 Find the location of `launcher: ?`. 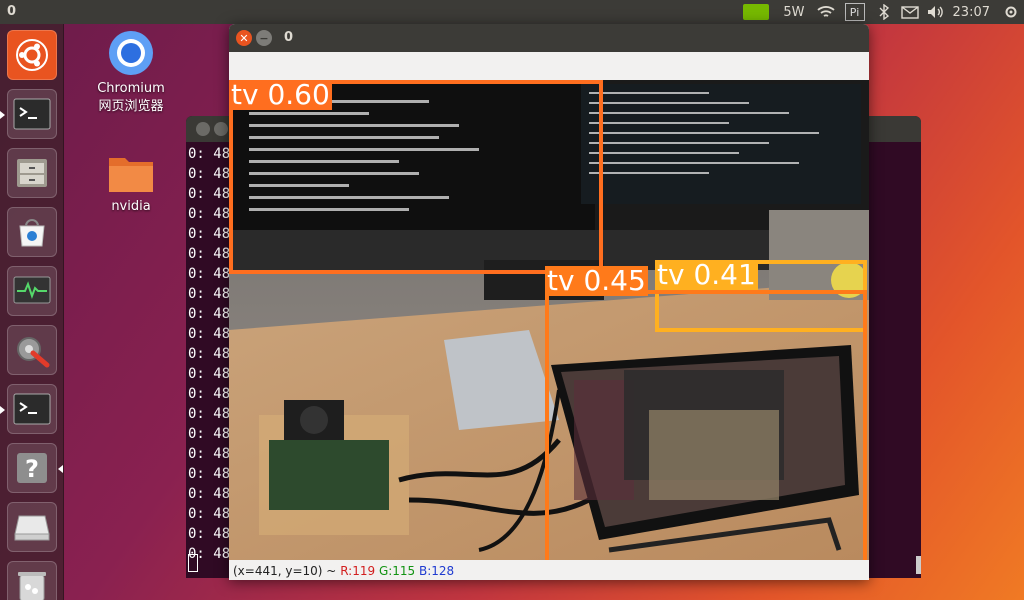

launcher: ? is located at coordinates (32, 312).